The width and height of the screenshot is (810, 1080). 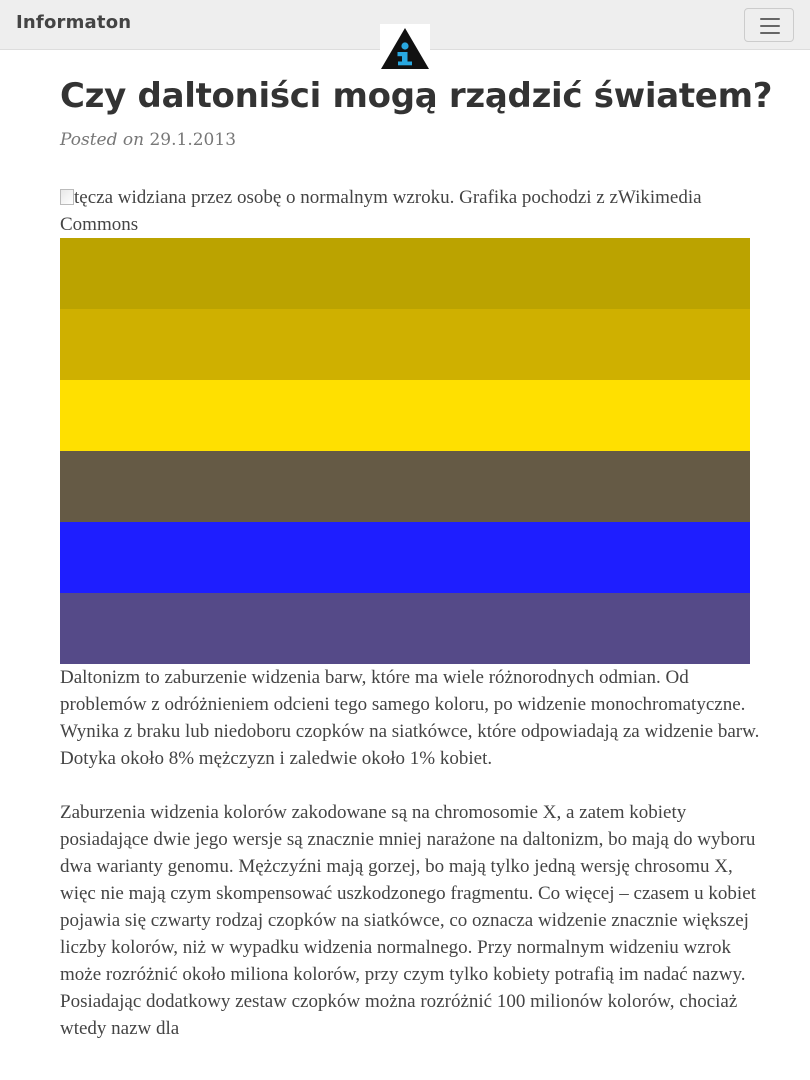 I want to click on post-date: 29.1.2013, so click(x=193, y=140).